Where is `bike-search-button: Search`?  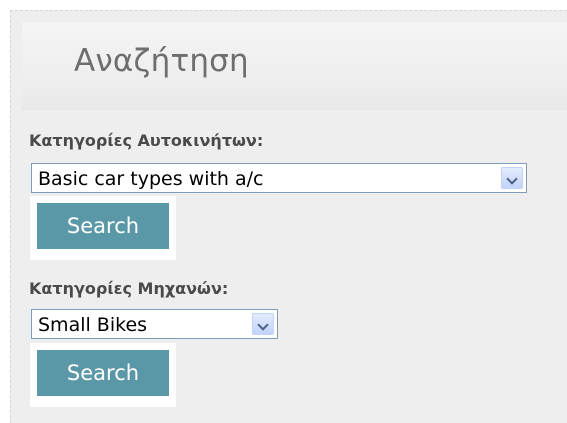 bike-search-button: Search is located at coordinates (103, 373).